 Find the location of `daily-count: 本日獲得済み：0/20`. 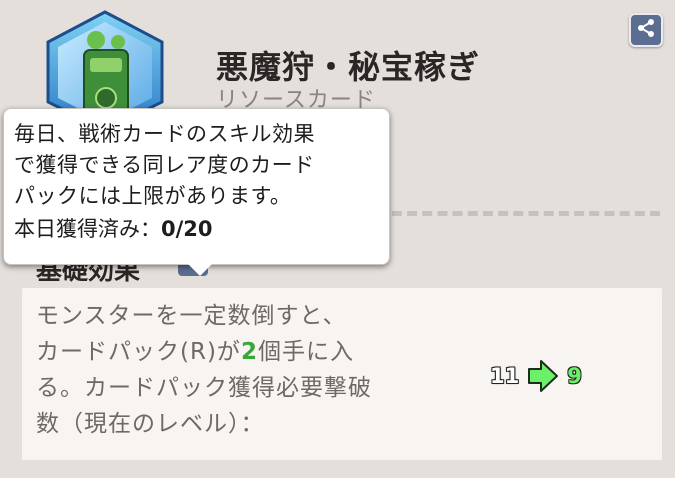

daily-count: 本日獲得済み：0/20 is located at coordinates (196, 229).